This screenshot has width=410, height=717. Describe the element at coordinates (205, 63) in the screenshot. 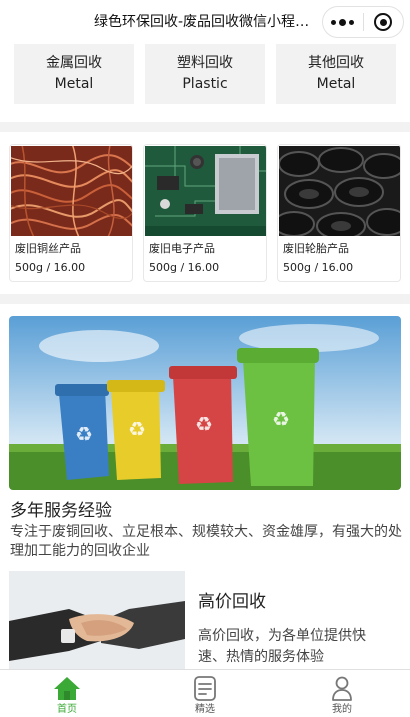

I see `category-label: 塑料回收` at that location.